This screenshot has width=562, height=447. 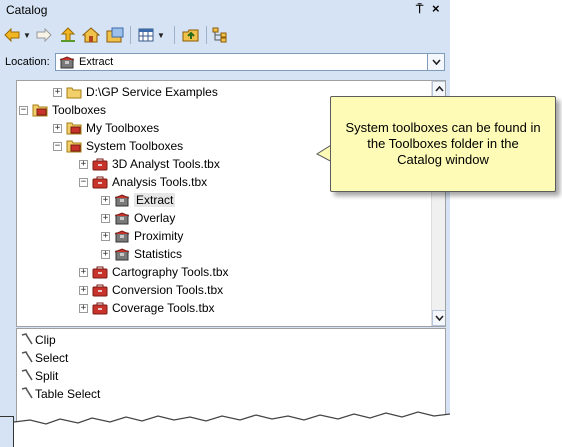 I want to click on back-icon, so click(x=12, y=35).